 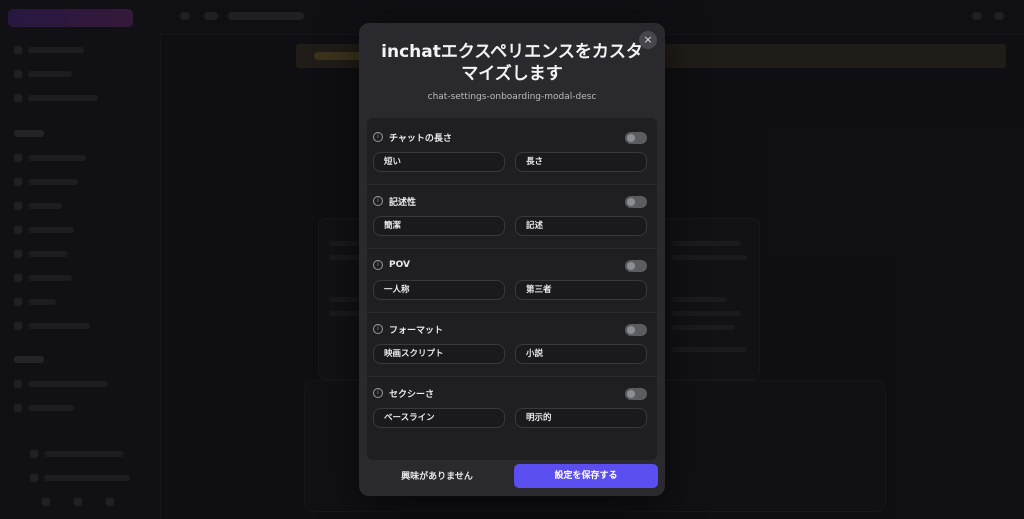 I want to click on option-explicit: 明示的, so click(x=581, y=418).